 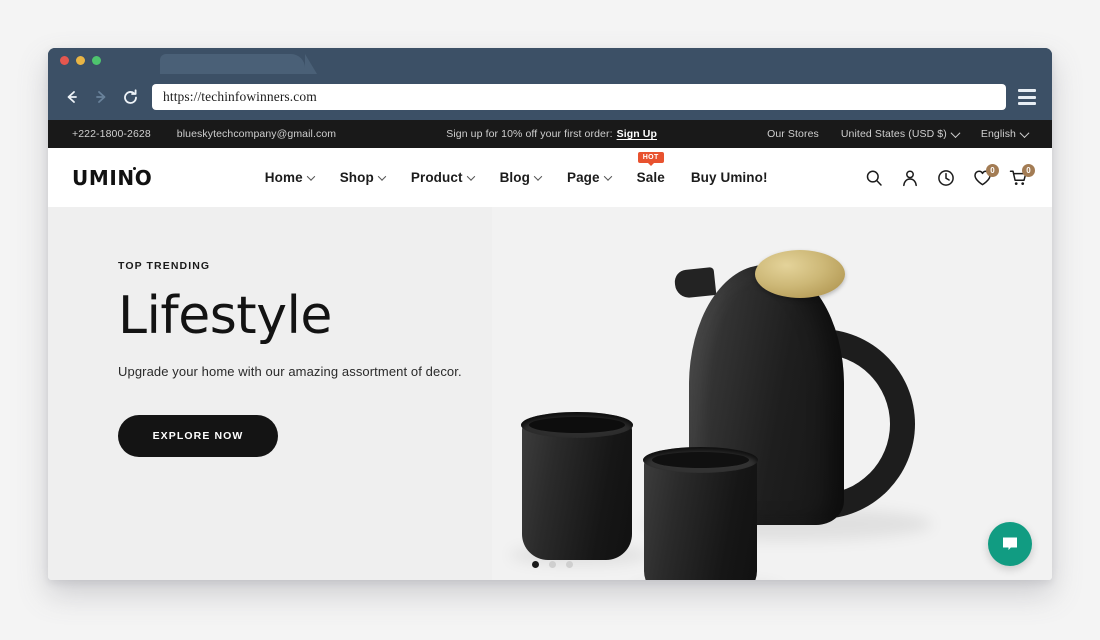 What do you see at coordinates (240, 96) in the screenshot?
I see `address-bar-text: https://techinfowinners.com` at bounding box center [240, 96].